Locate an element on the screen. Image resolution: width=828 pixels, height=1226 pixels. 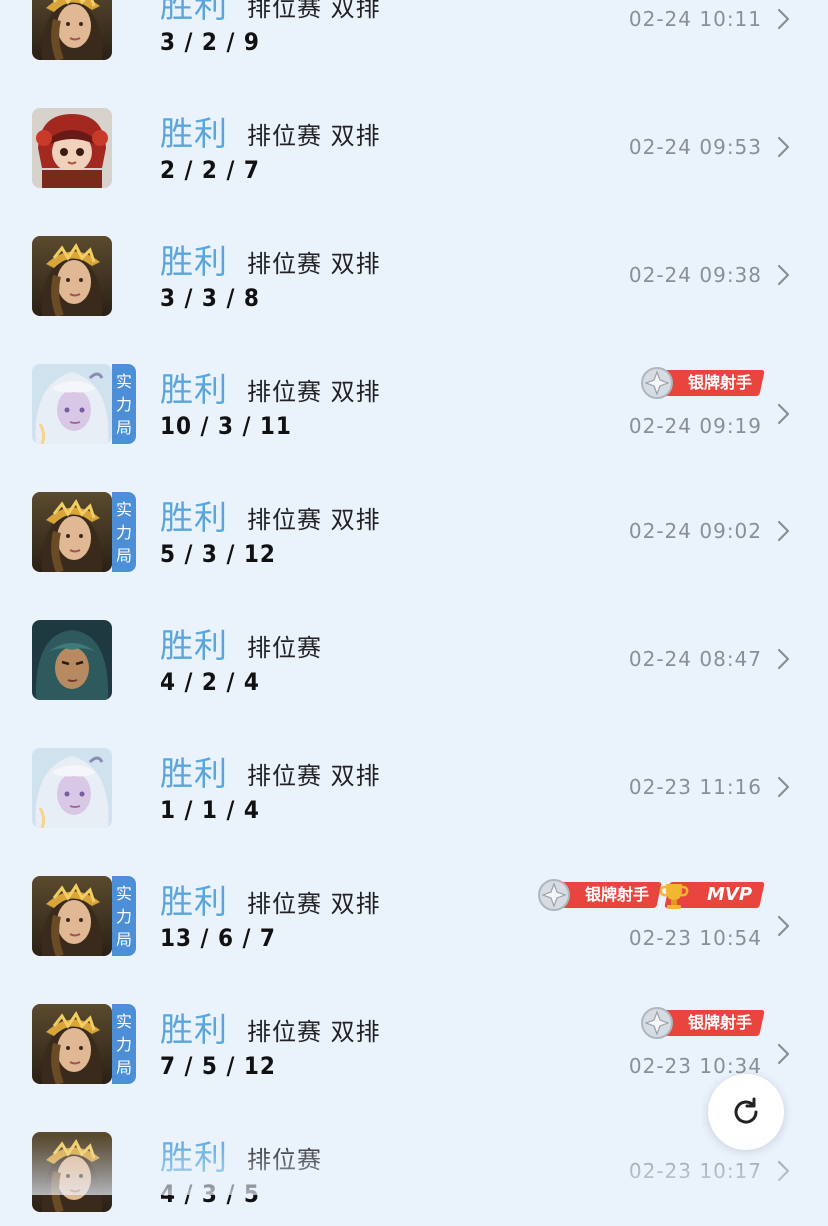
kda-score: 2 / 2 / 7 is located at coordinates (210, 170).